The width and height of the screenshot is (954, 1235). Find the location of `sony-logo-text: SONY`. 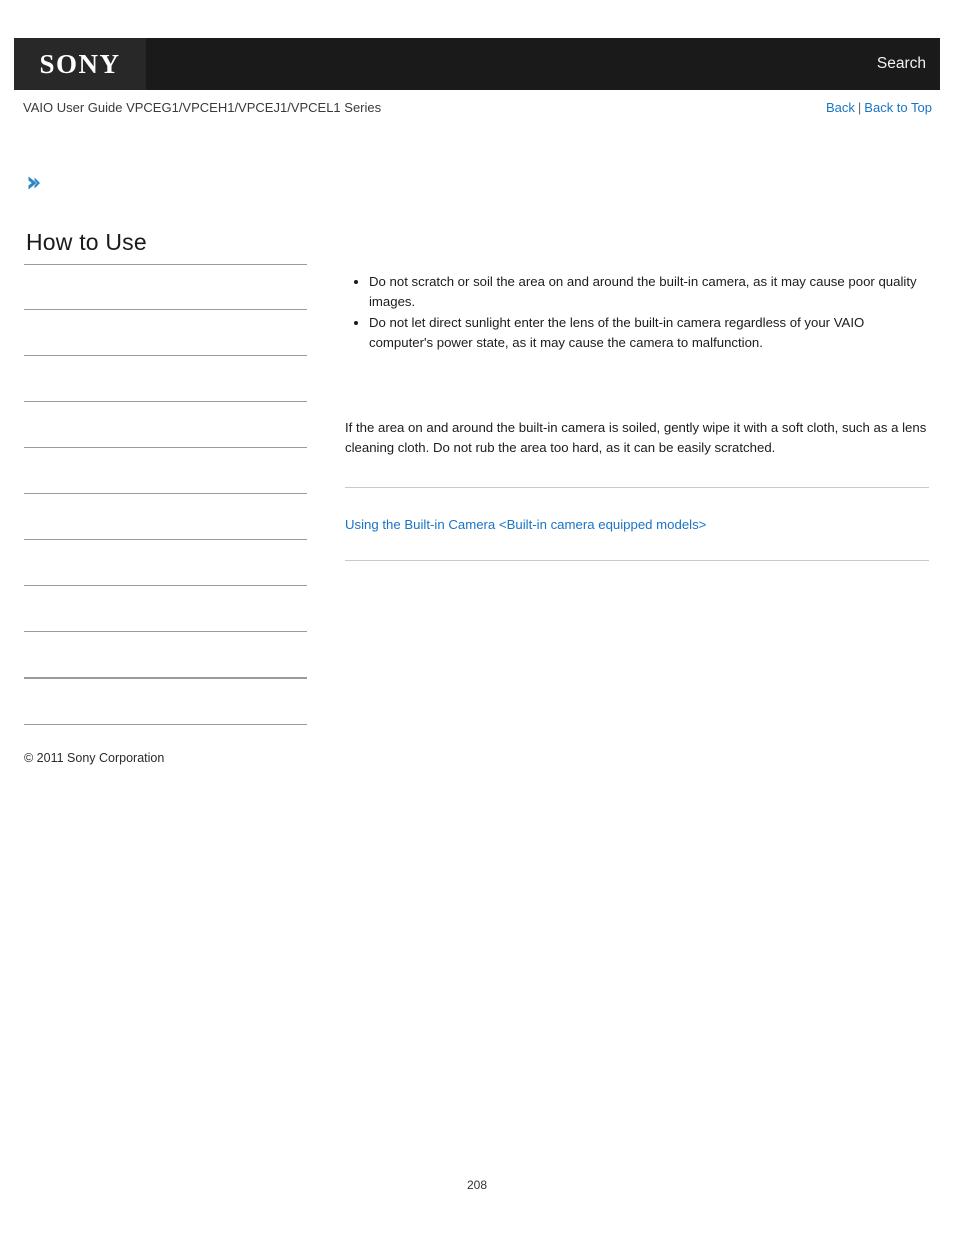

sony-logo-text: SONY is located at coordinates (80, 63).